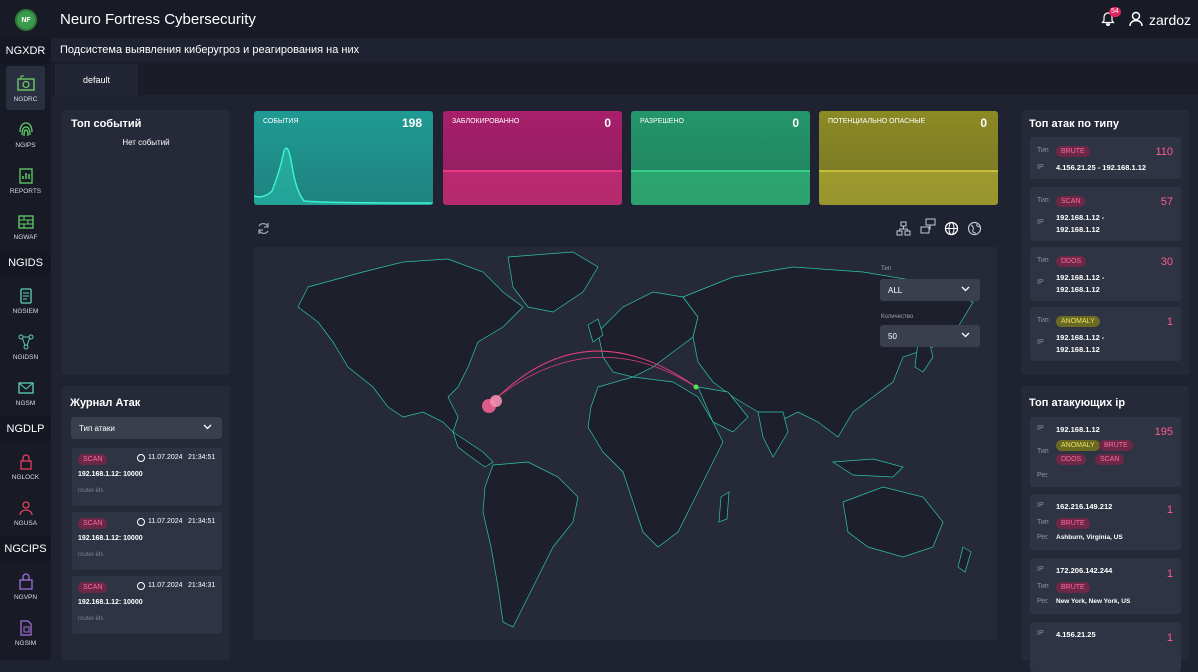 Image resolution: width=1198 pixels, height=672 pixels. I want to click on attack-type-card: Тип BRUTE 110 IP 4.156.21.25 - 192.168.1.12, so click(1105, 158).